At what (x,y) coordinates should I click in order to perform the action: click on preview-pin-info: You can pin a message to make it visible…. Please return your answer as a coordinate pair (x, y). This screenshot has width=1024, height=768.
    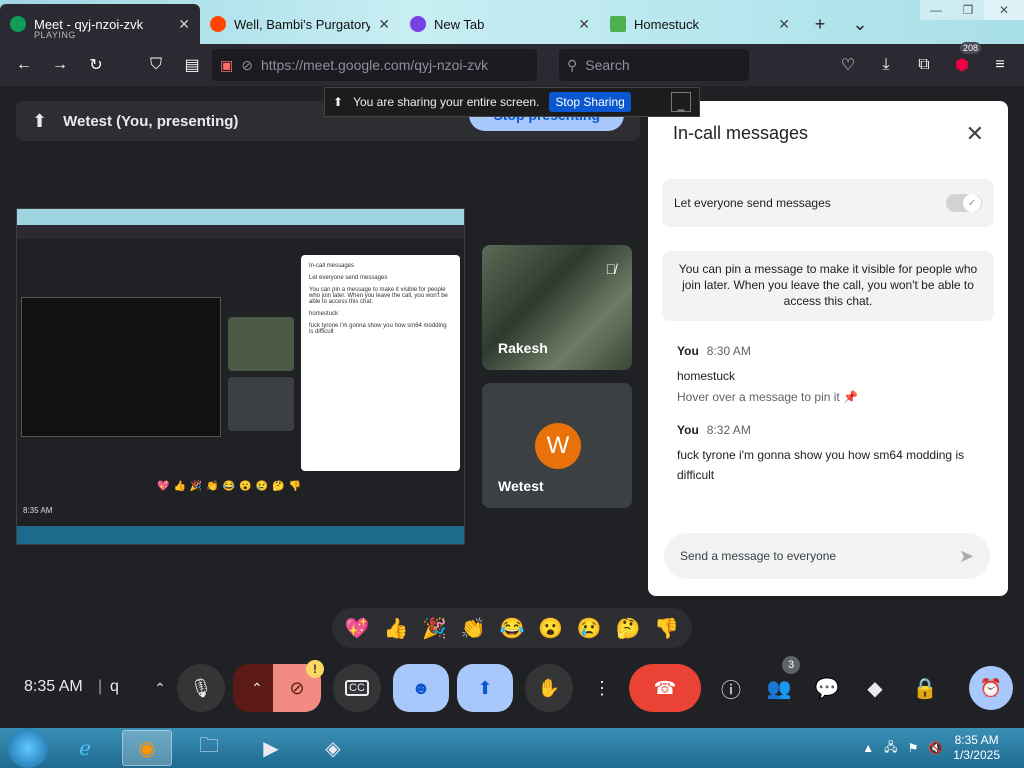
    Looking at the image, I should click on (378, 296).